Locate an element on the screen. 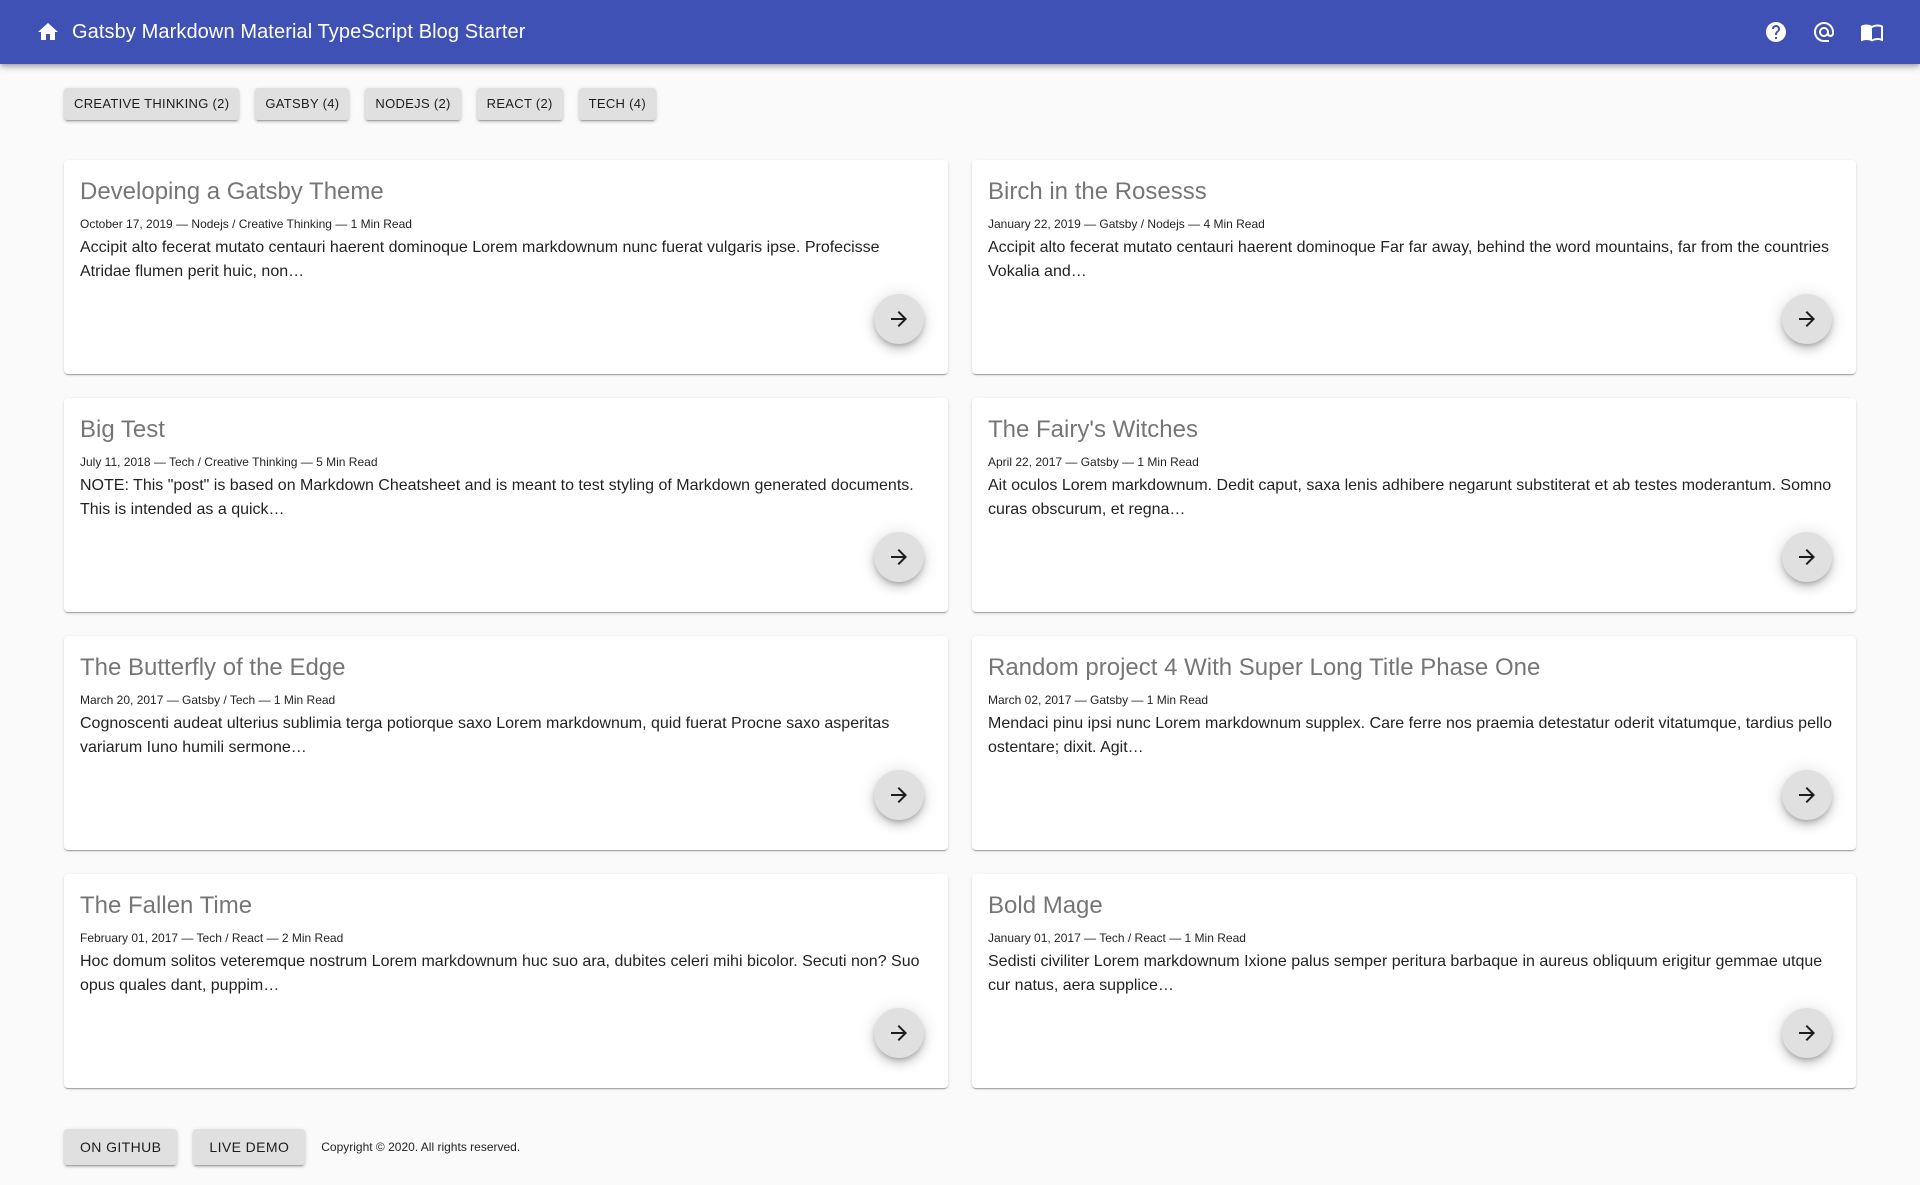  github-button: ON GITHUB is located at coordinates (121, 1147).